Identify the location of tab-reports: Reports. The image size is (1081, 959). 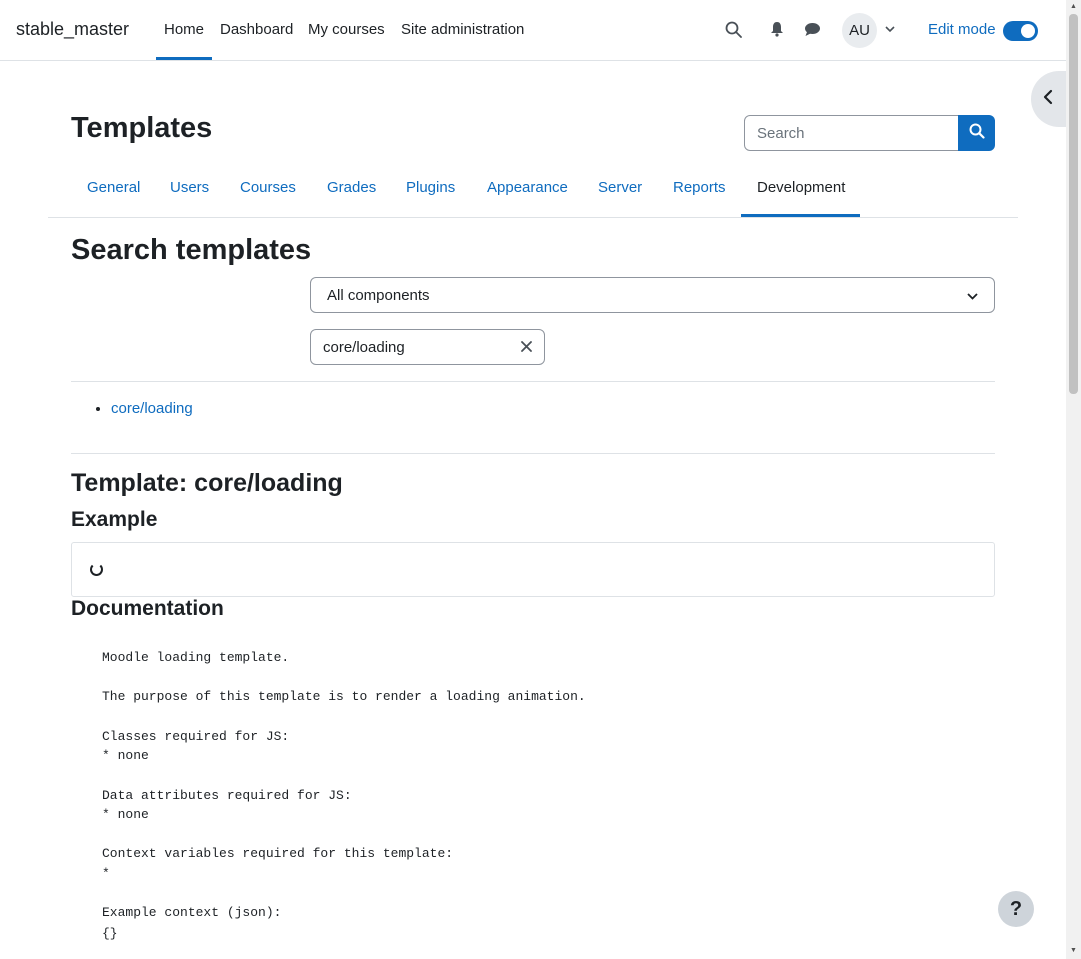
(699, 187).